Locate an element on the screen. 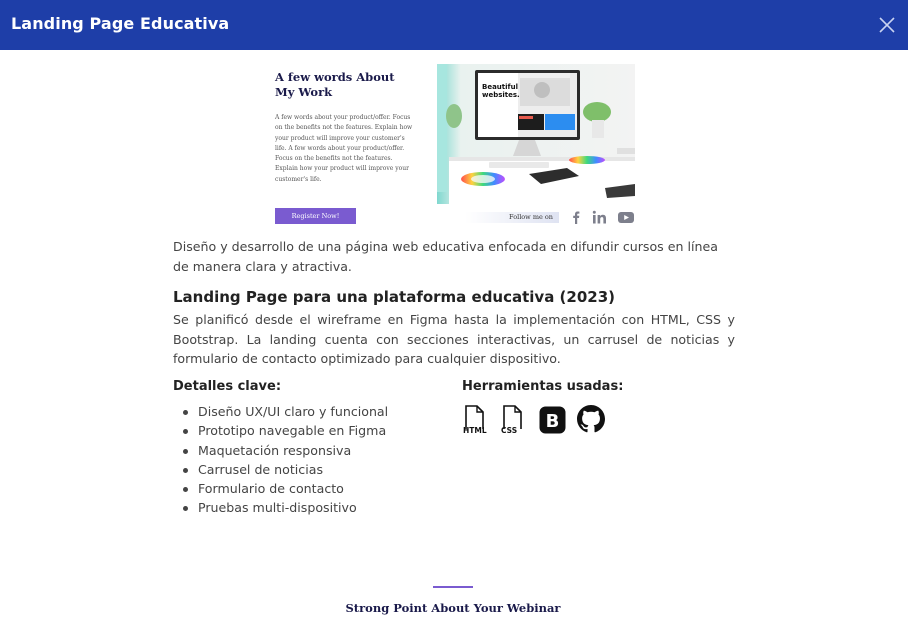 The height and width of the screenshot is (629, 908). list-item: Maquetación responsiva is located at coordinates (310, 450).